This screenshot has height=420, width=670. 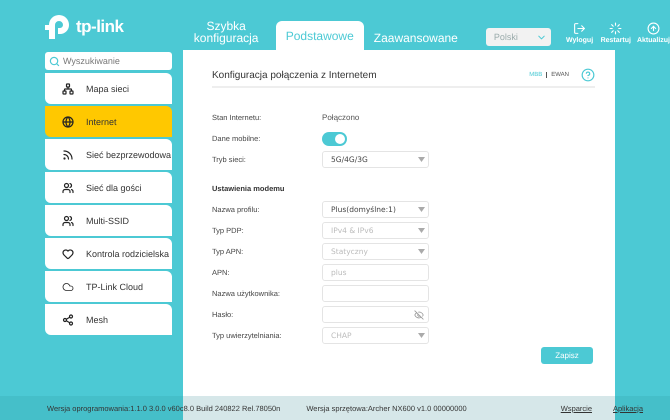 What do you see at coordinates (108, 220) in the screenshot?
I see `sidebar-item: Multi-SSID` at bounding box center [108, 220].